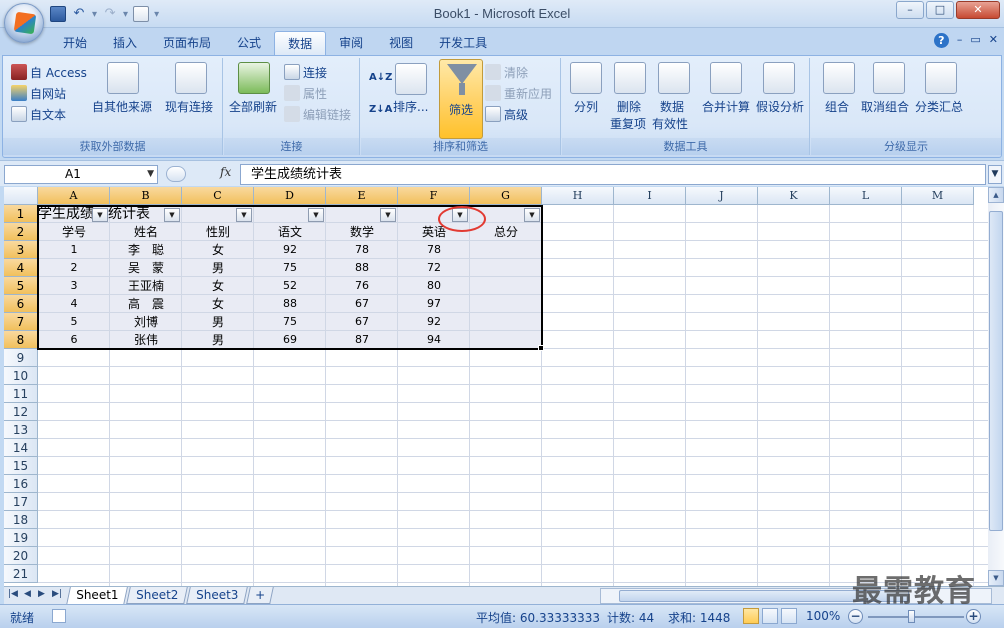  I want to click on row-header-17: 17, so click(21, 502).